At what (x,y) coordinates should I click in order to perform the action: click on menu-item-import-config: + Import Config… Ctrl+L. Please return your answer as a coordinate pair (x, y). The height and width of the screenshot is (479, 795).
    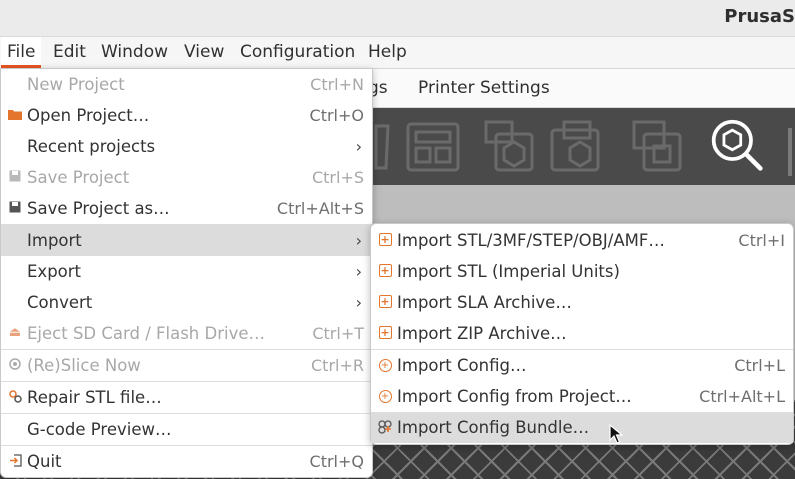
    Looking at the image, I should click on (582, 365).